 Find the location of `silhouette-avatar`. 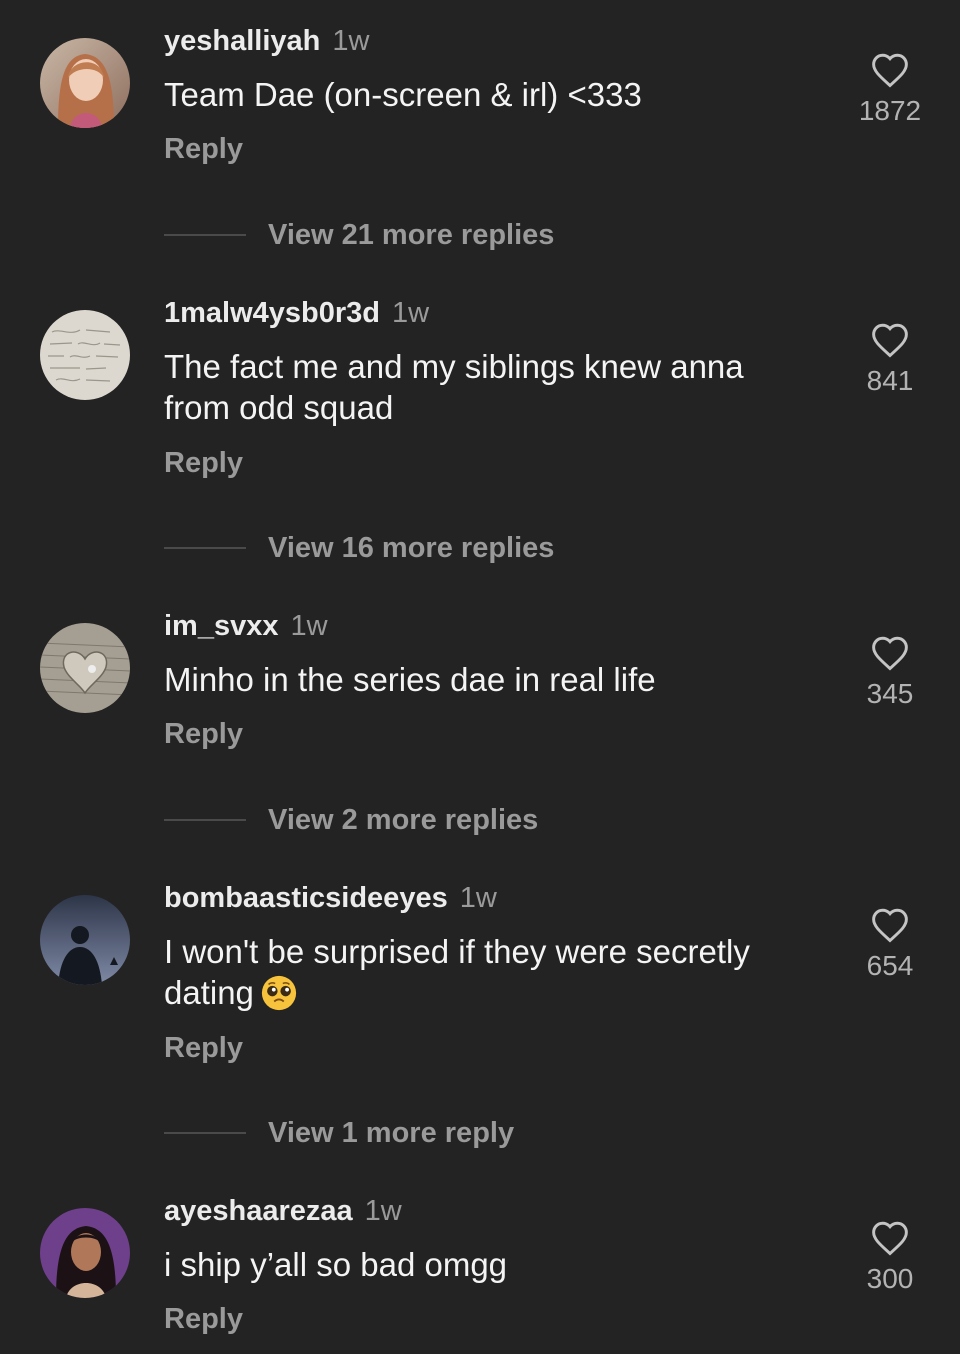

silhouette-avatar is located at coordinates (85, 940).